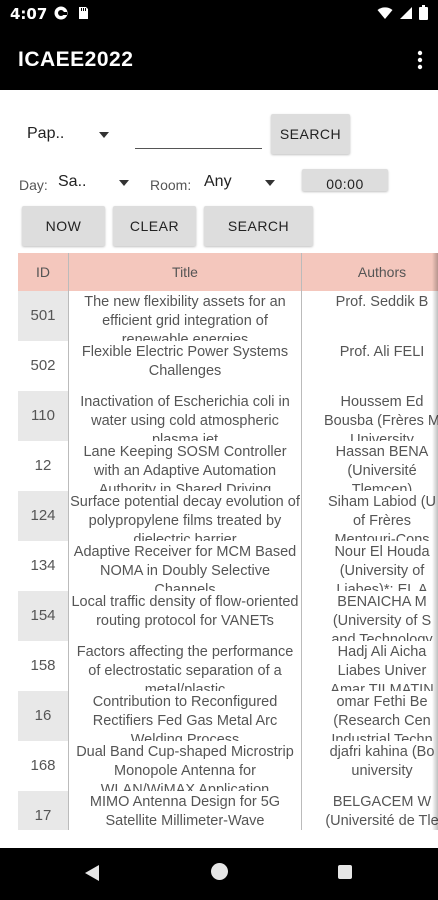 The width and height of the screenshot is (438, 900). I want to click on type-dropdown-value: Pap.., so click(46, 133).